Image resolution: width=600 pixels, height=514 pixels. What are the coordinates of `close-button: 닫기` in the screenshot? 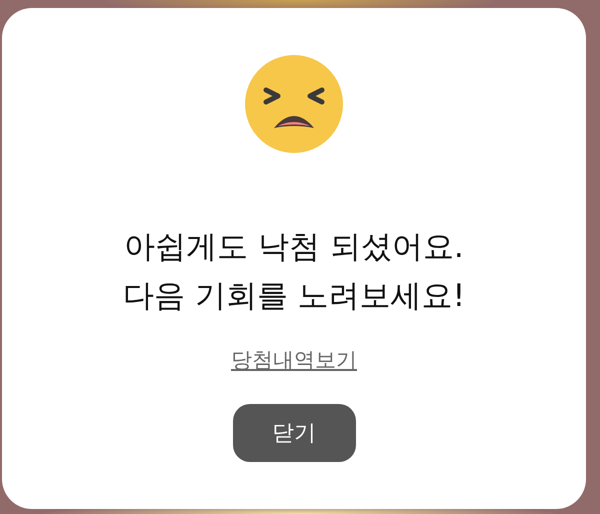 It's located at (294, 433).